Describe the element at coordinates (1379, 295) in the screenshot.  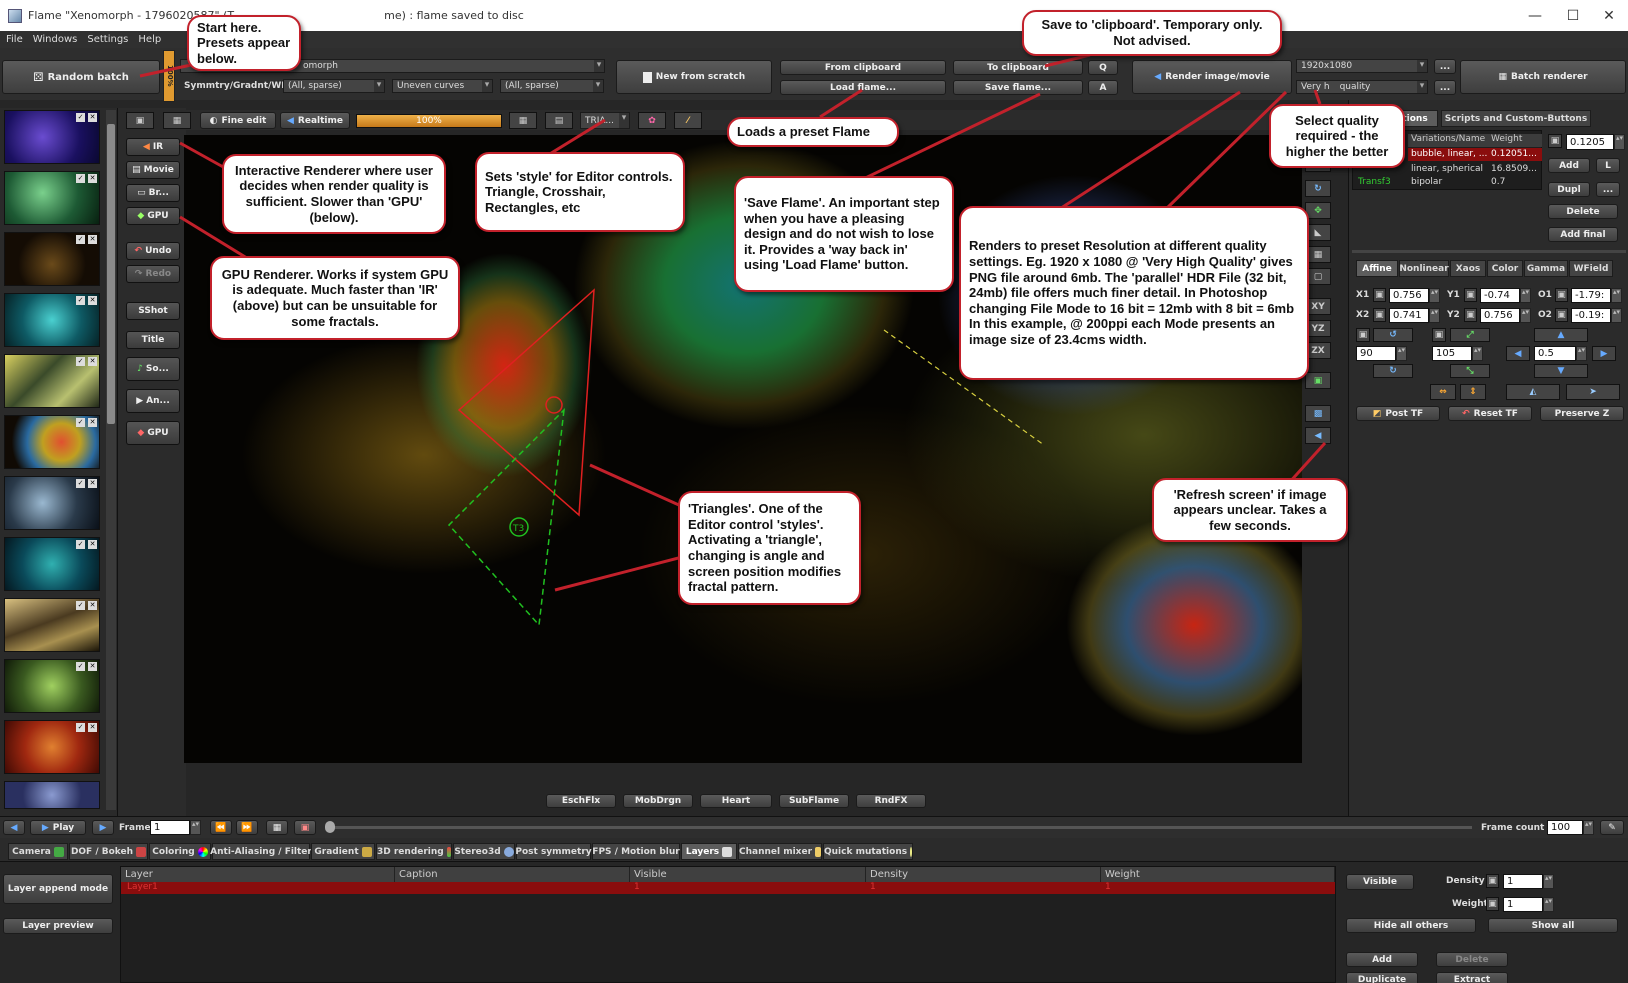
I see `reset-x1-icon: ▣` at that location.